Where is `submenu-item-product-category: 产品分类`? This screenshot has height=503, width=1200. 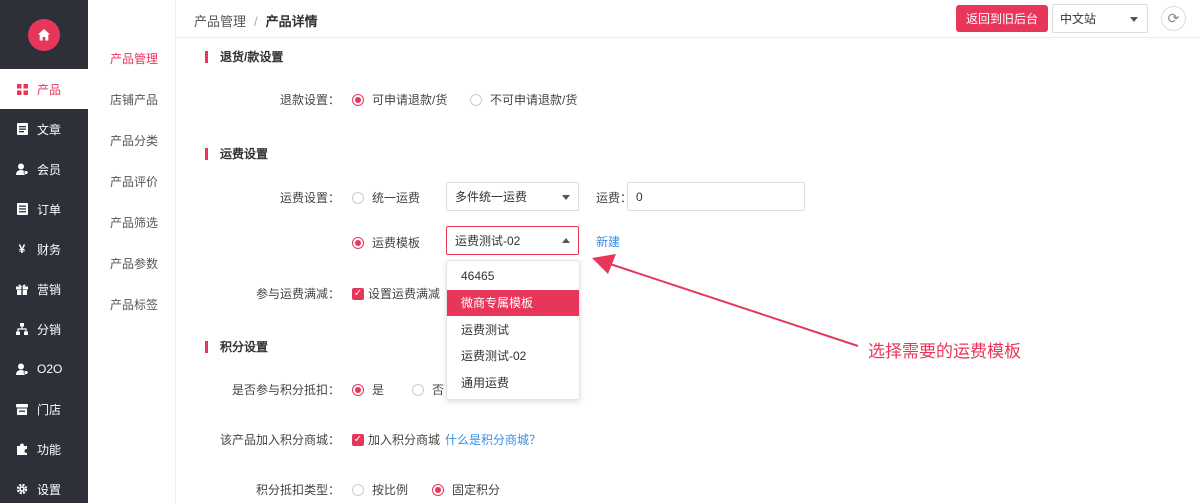
submenu-item-product-category: 产品分类 is located at coordinates (131, 140).